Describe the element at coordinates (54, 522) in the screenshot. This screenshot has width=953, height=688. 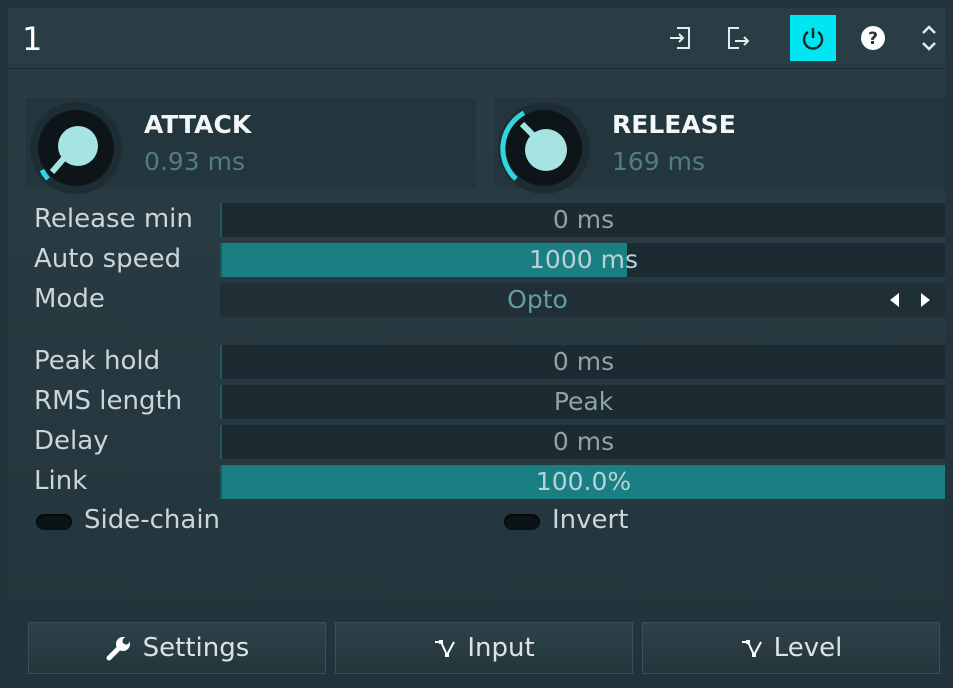
I see `side-chain-toggle` at that location.